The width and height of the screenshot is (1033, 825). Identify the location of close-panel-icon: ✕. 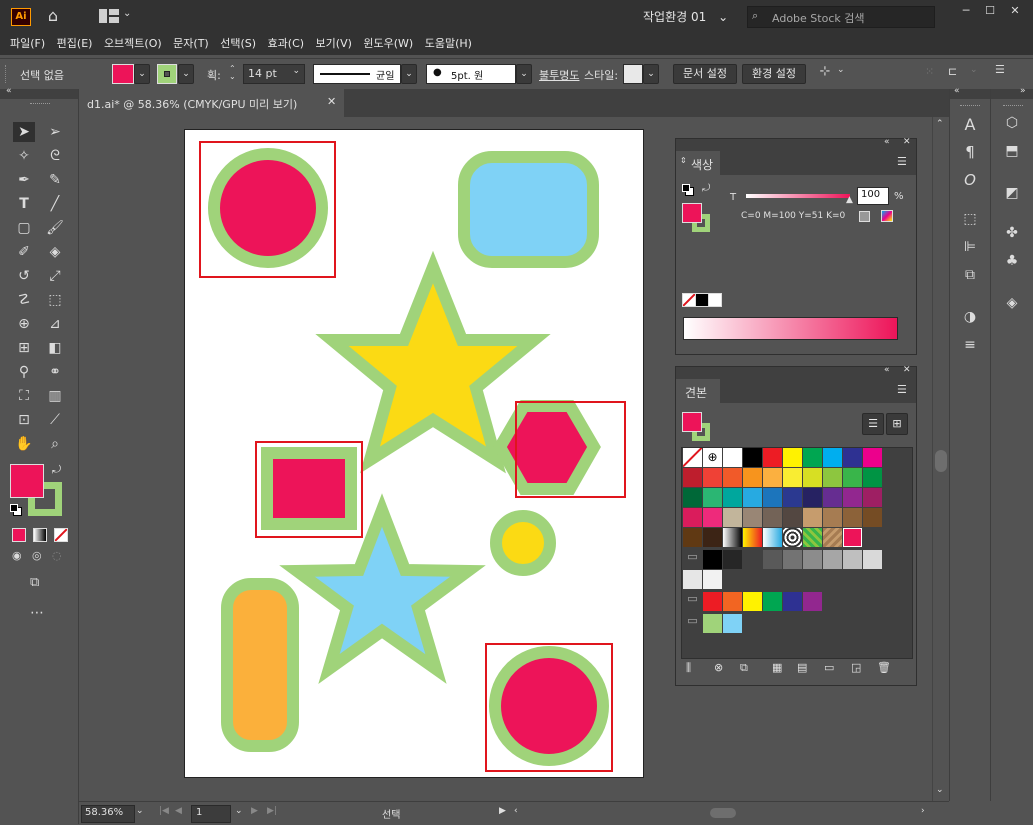
(907, 370).